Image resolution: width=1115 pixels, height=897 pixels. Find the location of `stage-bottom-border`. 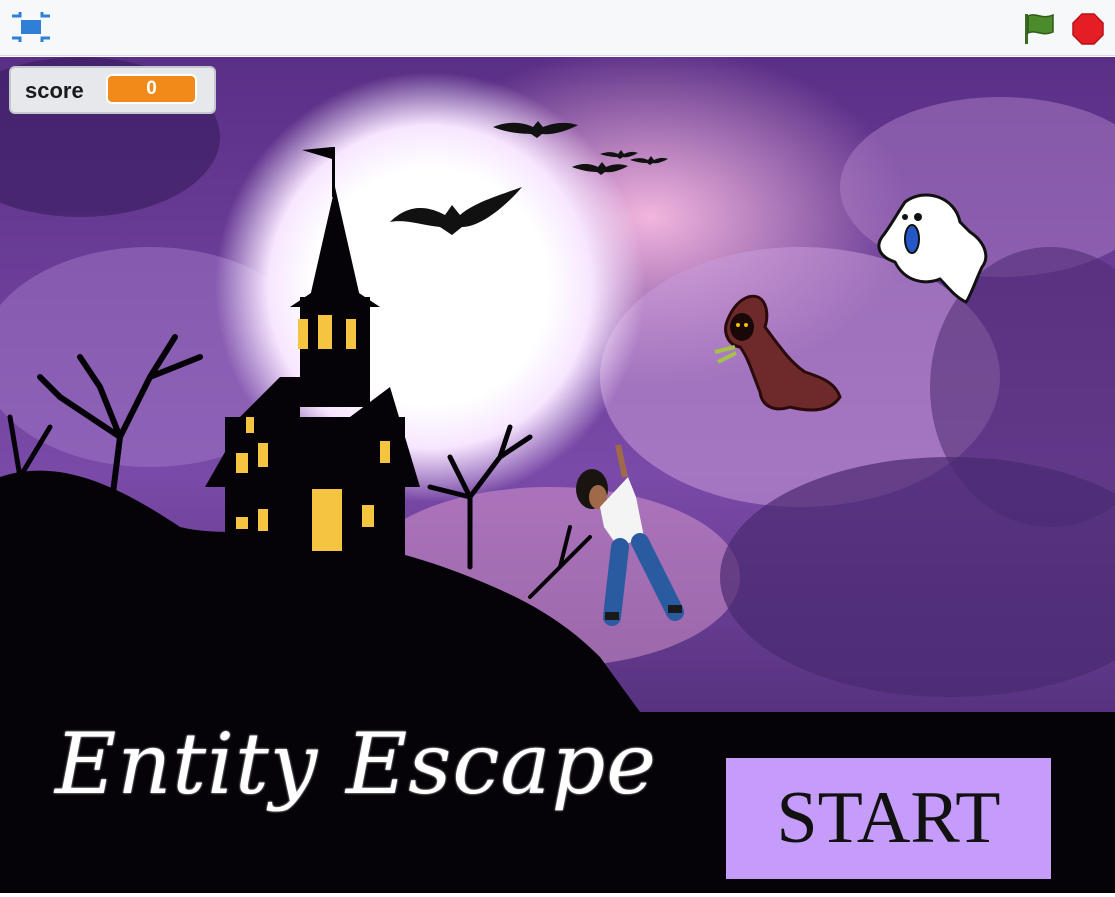

stage-bottom-border is located at coordinates (557, 895).